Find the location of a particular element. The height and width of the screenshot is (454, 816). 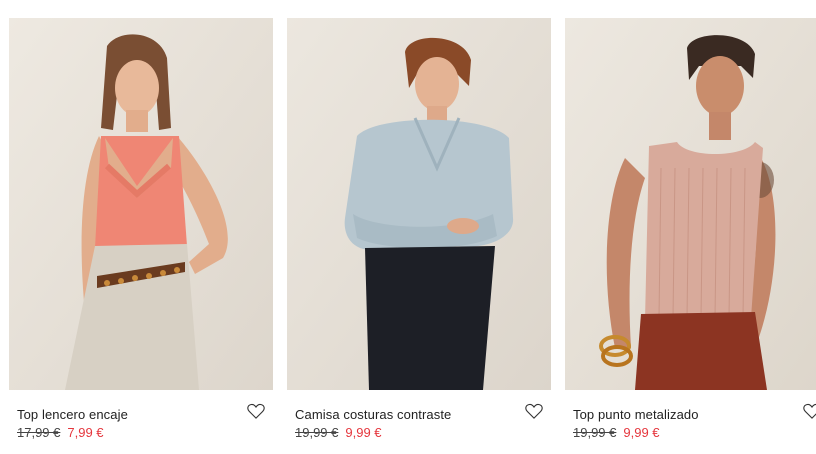

product-name: Top lencero encaje is located at coordinates (72, 414).